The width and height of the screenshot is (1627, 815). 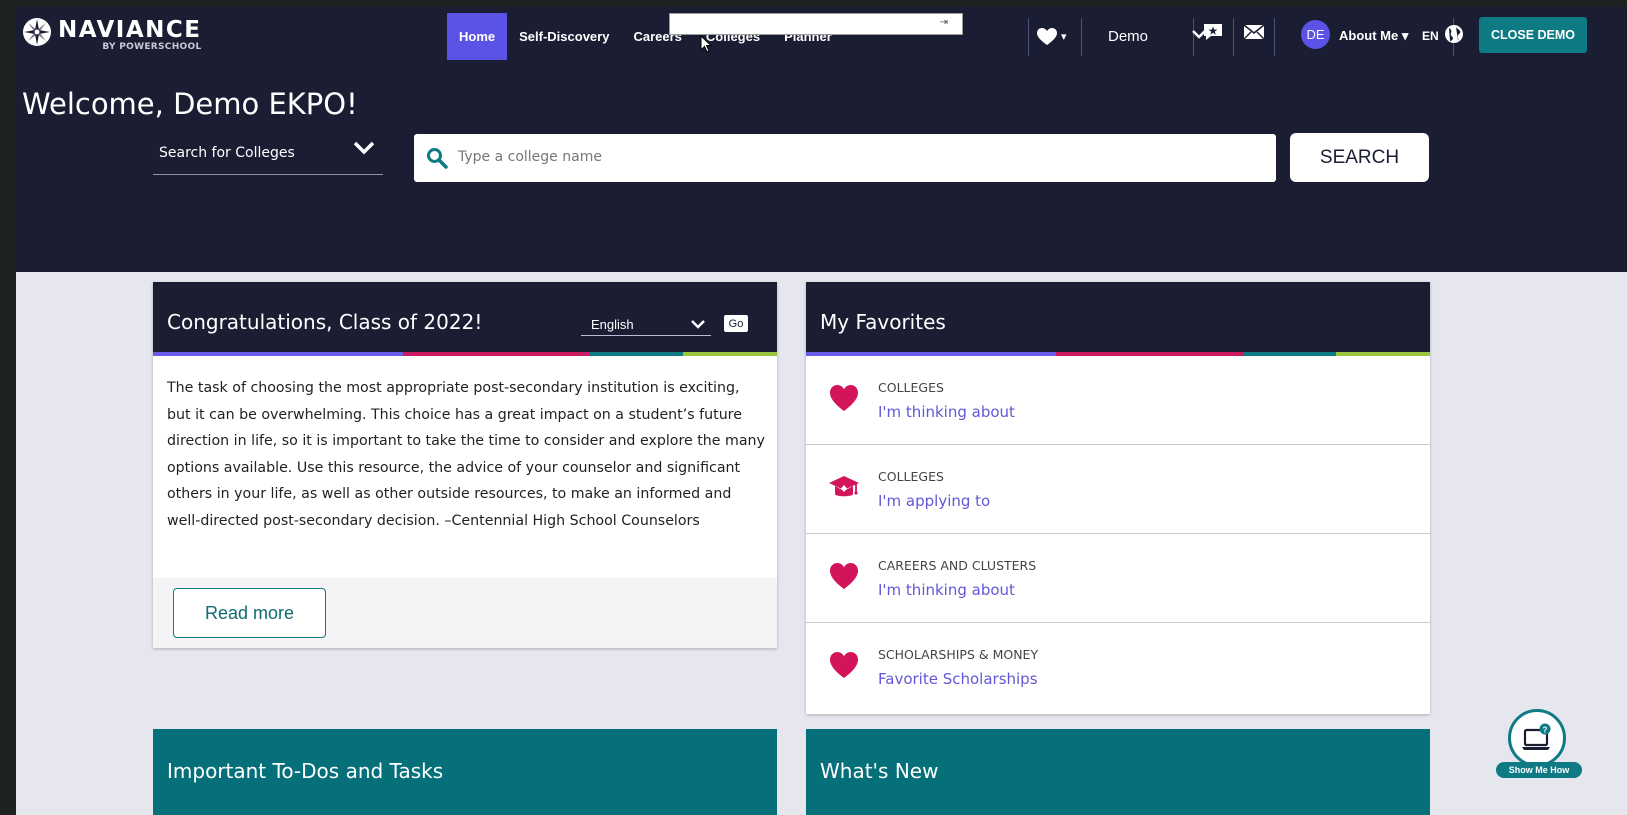 What do you see at coordinates (465, 613) in the screenshot?
I see `card-footer: Read more` at bounding box center [465, 613].